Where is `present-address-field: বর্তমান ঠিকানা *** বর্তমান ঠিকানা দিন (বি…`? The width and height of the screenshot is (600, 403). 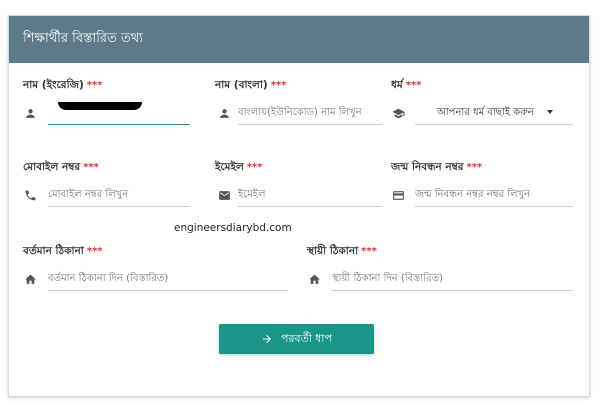 present-address-field: বর্তমান ঠিকানা *** বর্তমান ঠিকানা দিন (বি… is located at coordinates (155, 269).